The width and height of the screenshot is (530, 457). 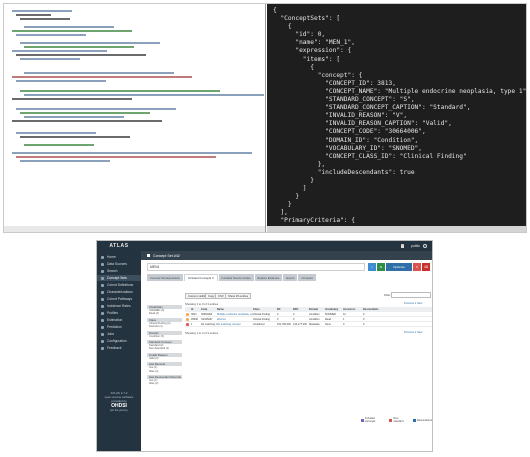 What do you see at coordinates (344, 324) in the screenshot?
I see `table-cell: 0` at bounding box center [344, 324].